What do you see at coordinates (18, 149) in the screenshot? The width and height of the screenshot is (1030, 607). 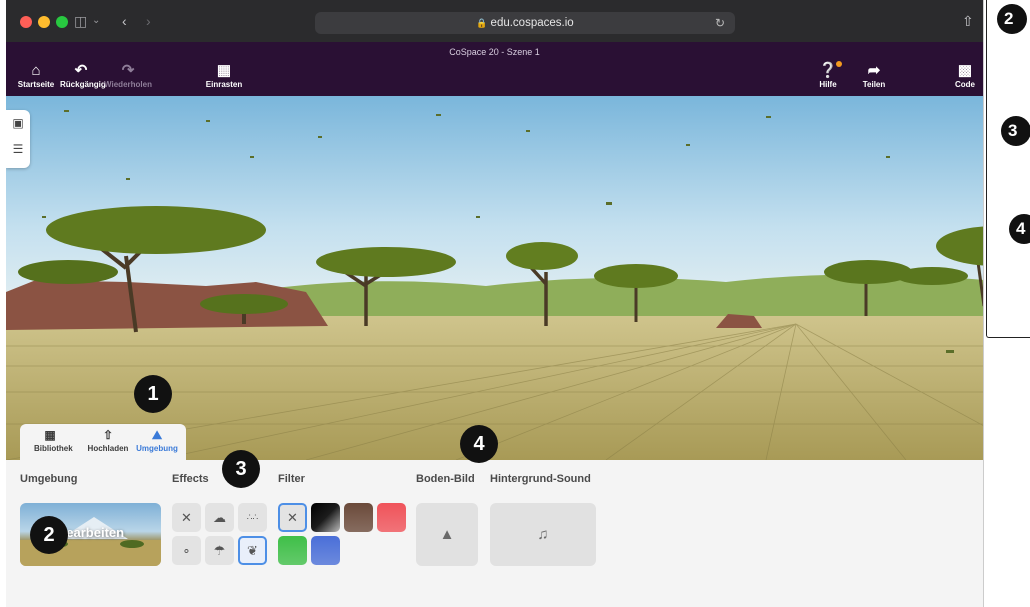 I see `list-icon: ☰` at bounding box center [18, 149].